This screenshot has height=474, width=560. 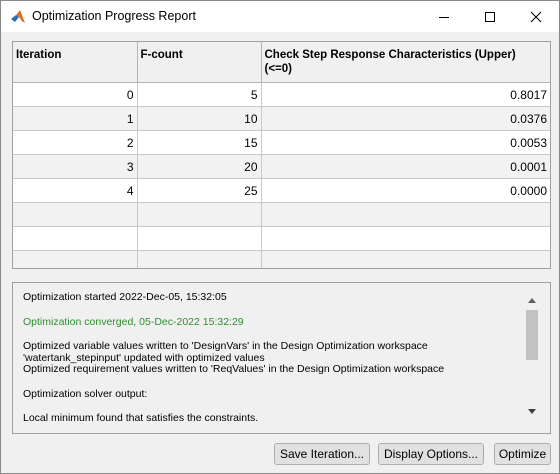 I want to click on close-button, so click(x=536, y=16).